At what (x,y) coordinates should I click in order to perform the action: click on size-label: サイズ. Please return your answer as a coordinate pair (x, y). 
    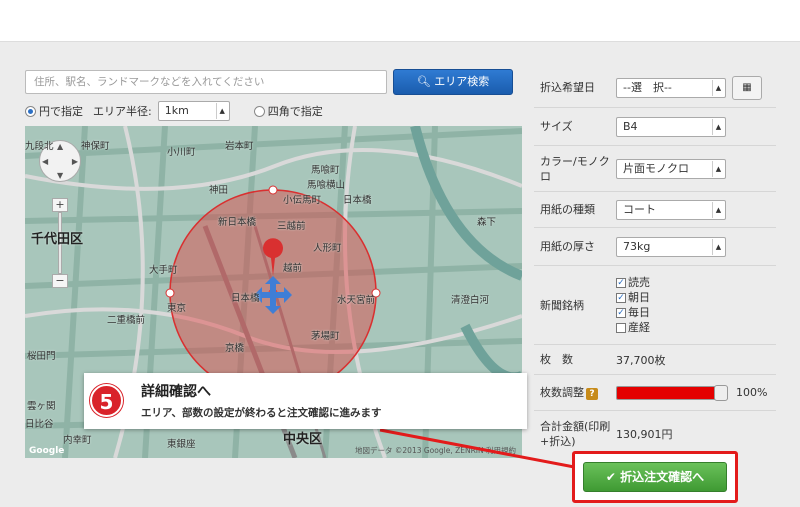
    Looking at the image, I should click on (556, 126).